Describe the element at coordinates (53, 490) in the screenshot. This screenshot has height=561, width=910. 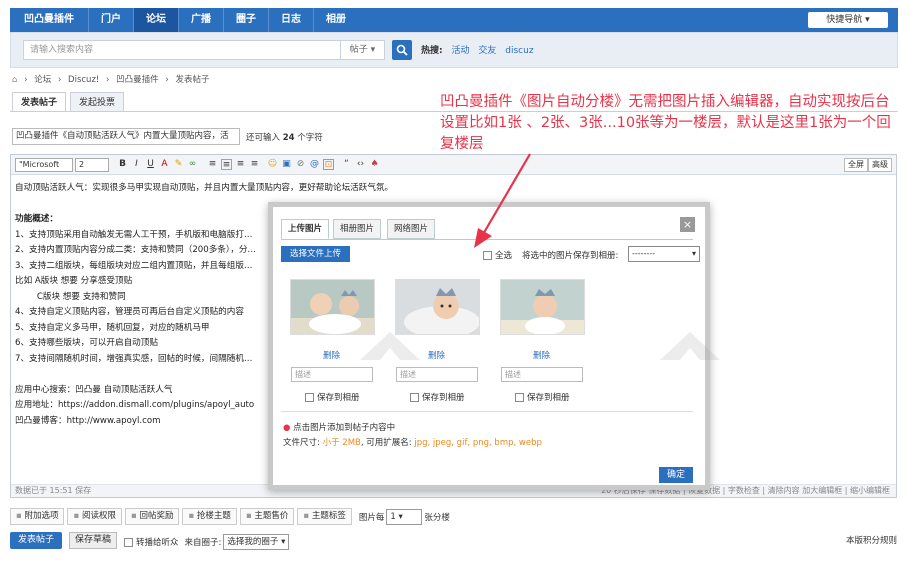
I see `autosave-status: 数据已于 15:51 保存` at that location.